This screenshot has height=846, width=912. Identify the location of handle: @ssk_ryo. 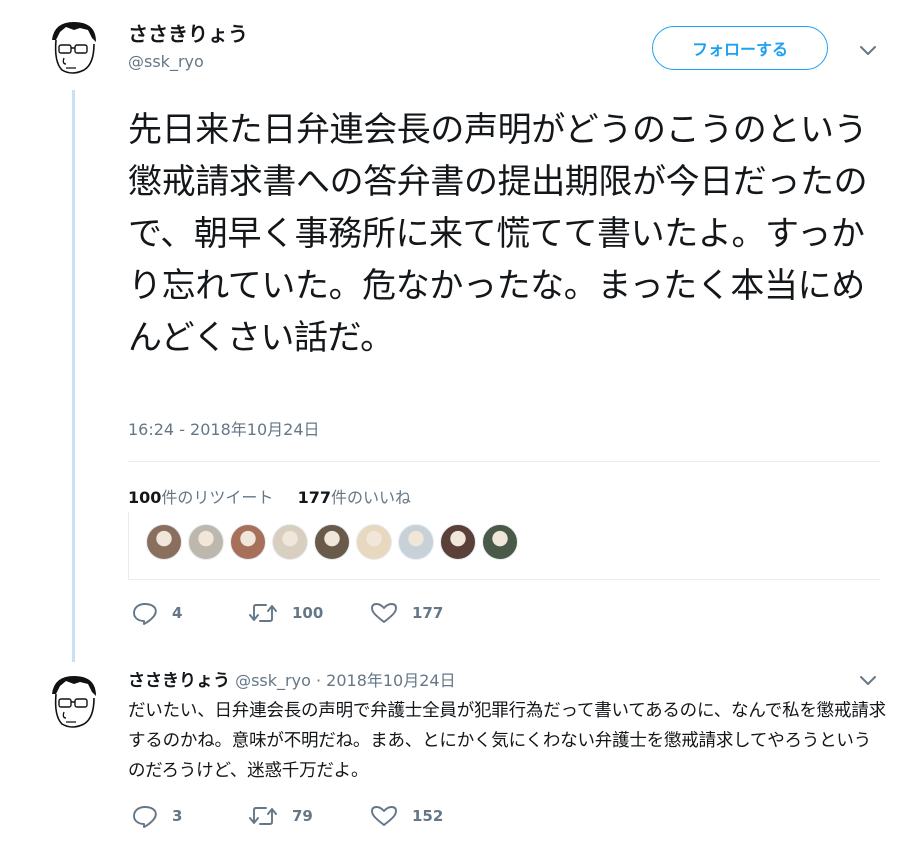
(166, 61).